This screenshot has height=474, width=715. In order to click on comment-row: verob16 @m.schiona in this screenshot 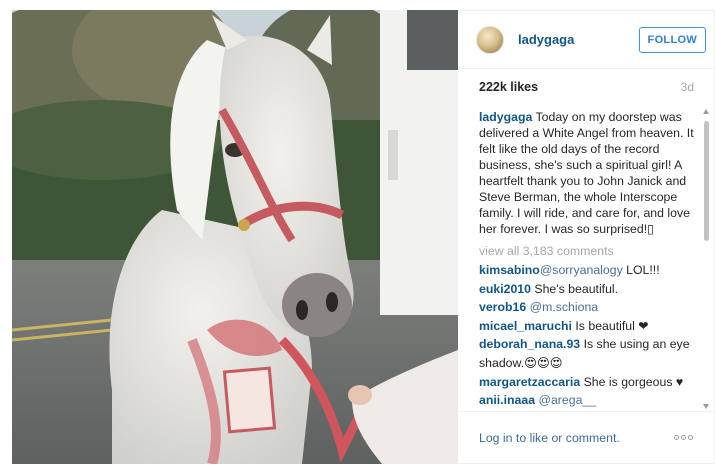, I will do `click(587, 307)`.